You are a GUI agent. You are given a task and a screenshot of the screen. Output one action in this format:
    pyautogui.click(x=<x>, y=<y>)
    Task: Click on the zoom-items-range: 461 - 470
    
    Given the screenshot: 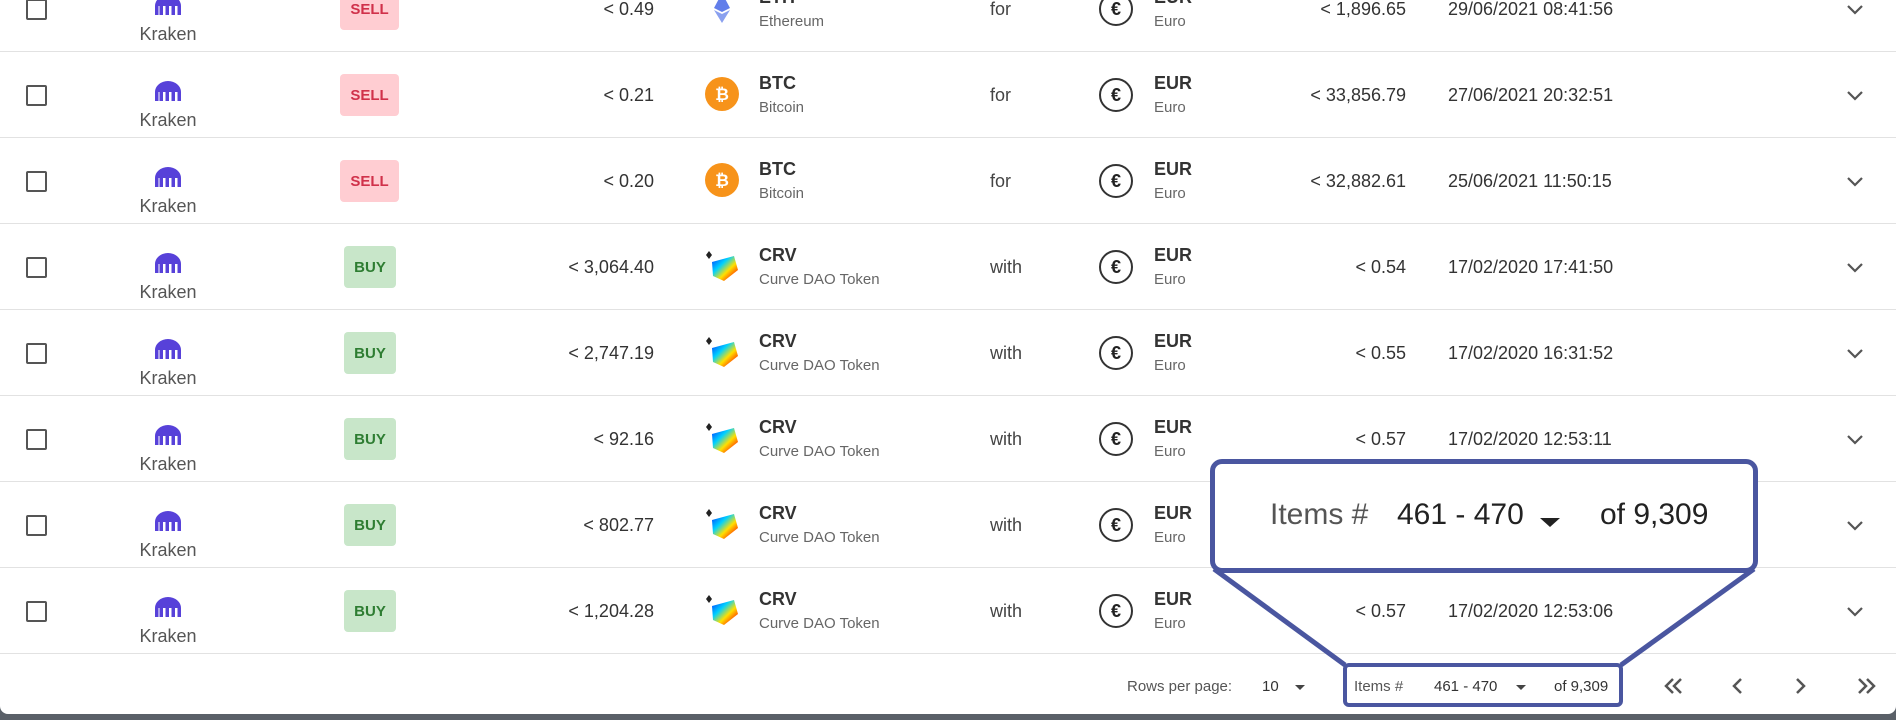 What is the action you would take?
    pyautogui.click(x=1460, y=514)
    